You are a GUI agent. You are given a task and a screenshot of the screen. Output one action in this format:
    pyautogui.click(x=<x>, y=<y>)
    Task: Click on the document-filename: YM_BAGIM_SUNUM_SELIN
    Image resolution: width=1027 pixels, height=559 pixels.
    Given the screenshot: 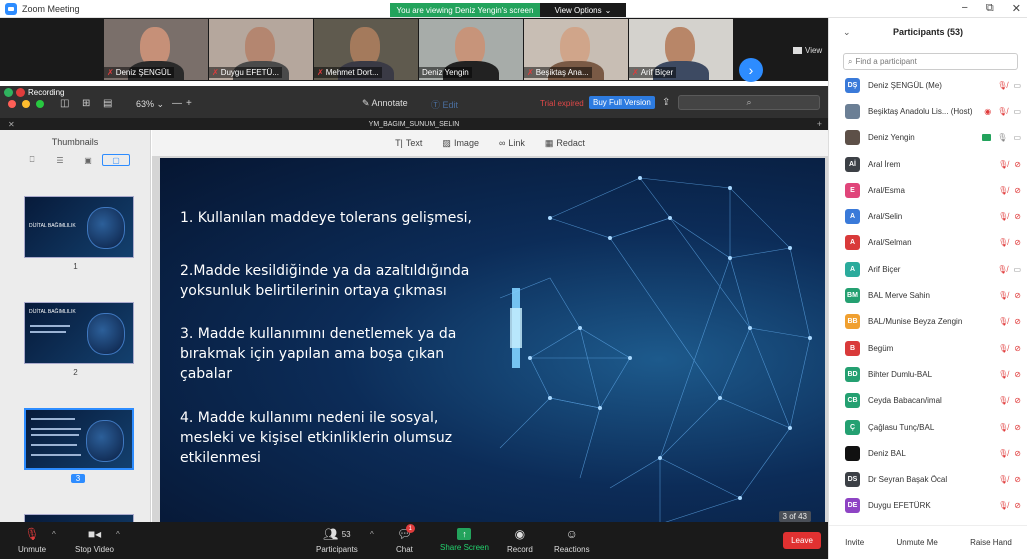 What is the action you would take?
    pyautogui.click(x=414, y=124)
    